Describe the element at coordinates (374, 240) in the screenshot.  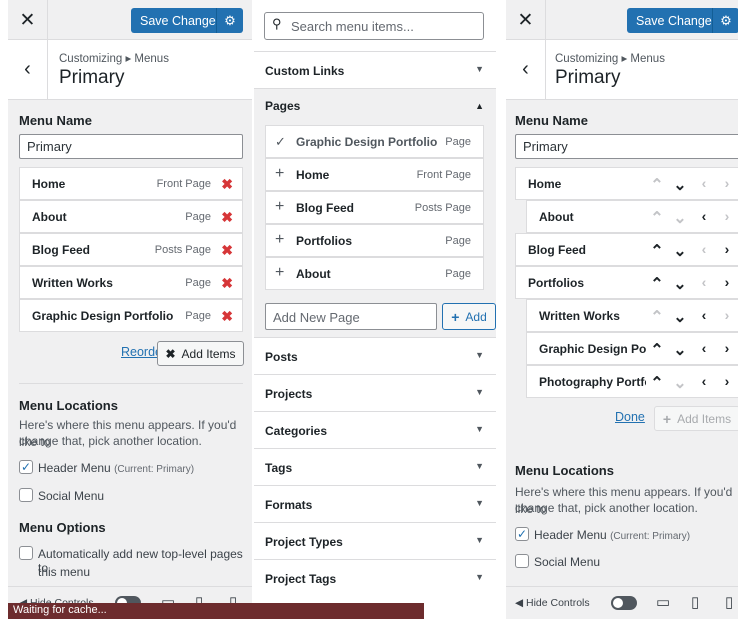
I see `page-list-item: + Portfolios Page` at that location.